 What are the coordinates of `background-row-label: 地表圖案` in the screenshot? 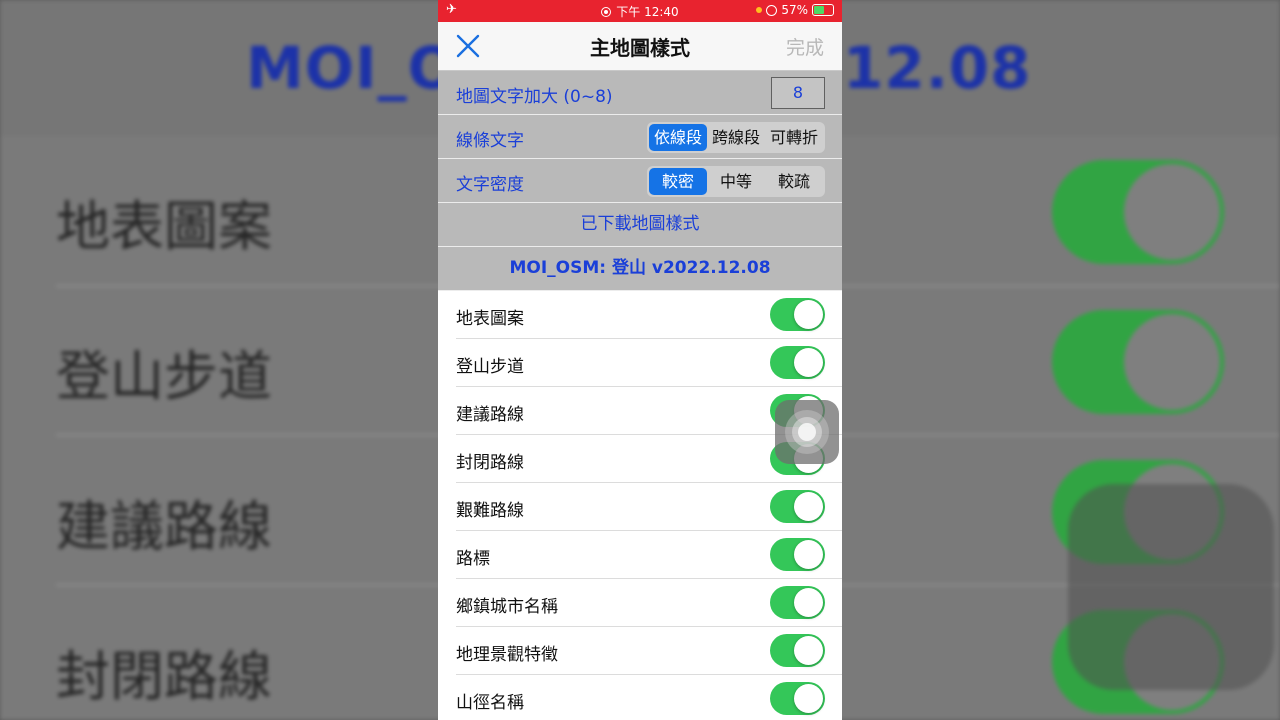 It's located at (164, 226).